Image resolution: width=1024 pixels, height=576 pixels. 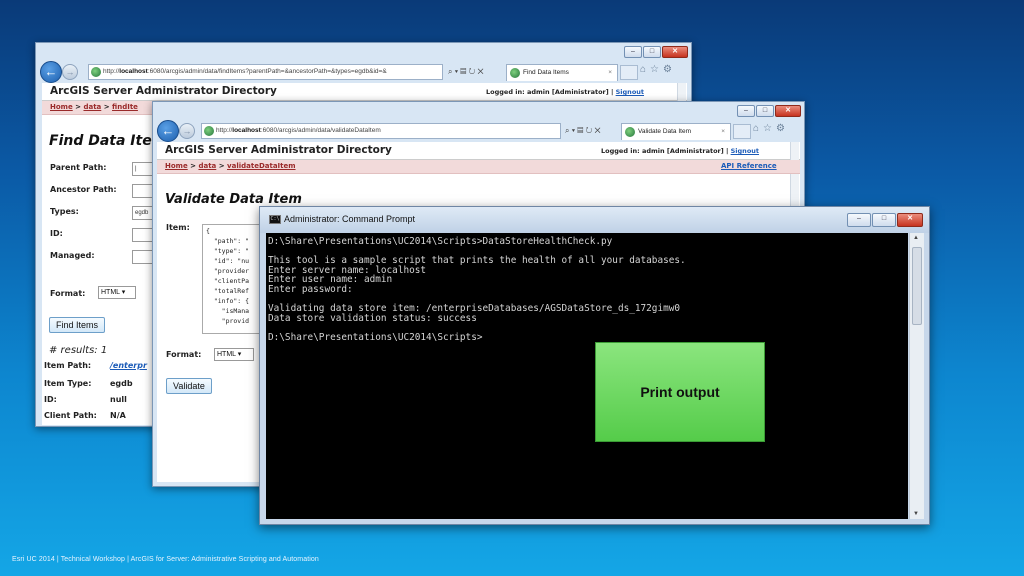 What do you see at coordinates (121, 383) in the screenshot?
I see `result-value-item-type: egdb` at bounding box center [121, 383].